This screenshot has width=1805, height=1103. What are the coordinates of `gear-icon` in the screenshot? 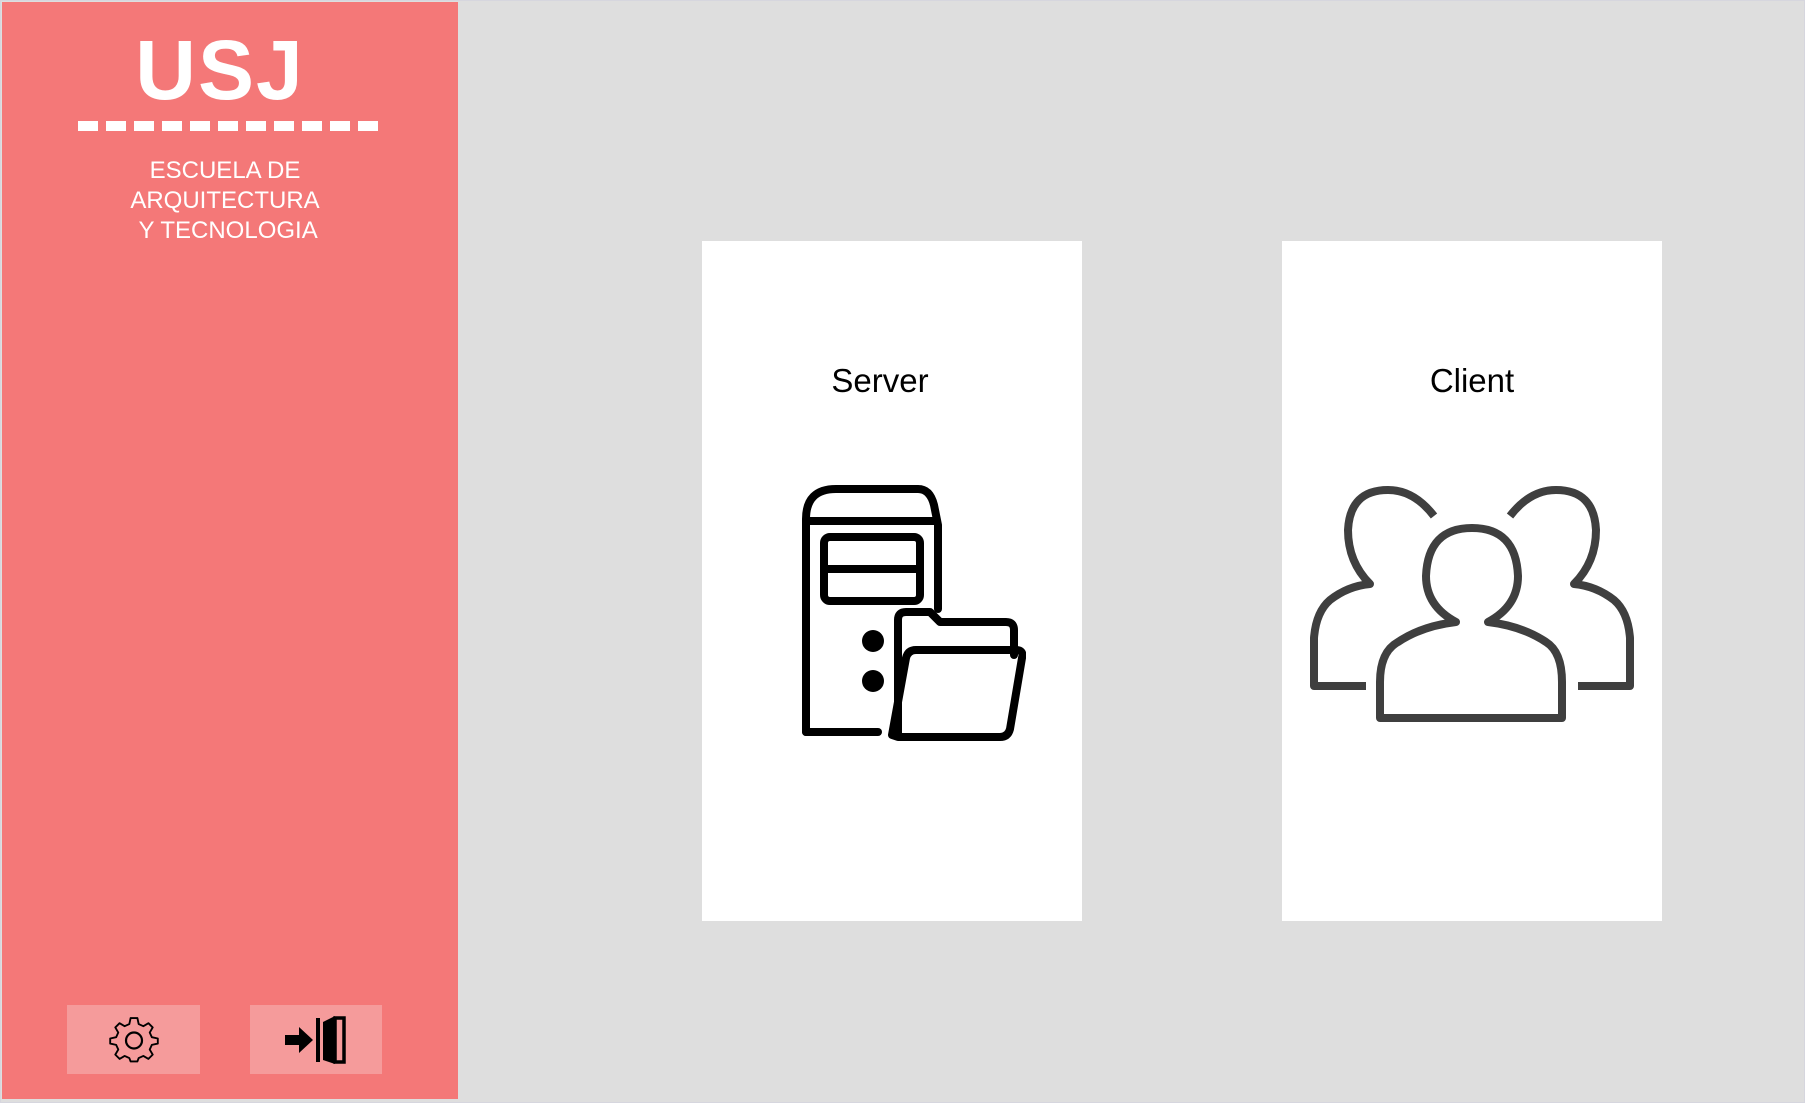 It's located at (133, 1039).